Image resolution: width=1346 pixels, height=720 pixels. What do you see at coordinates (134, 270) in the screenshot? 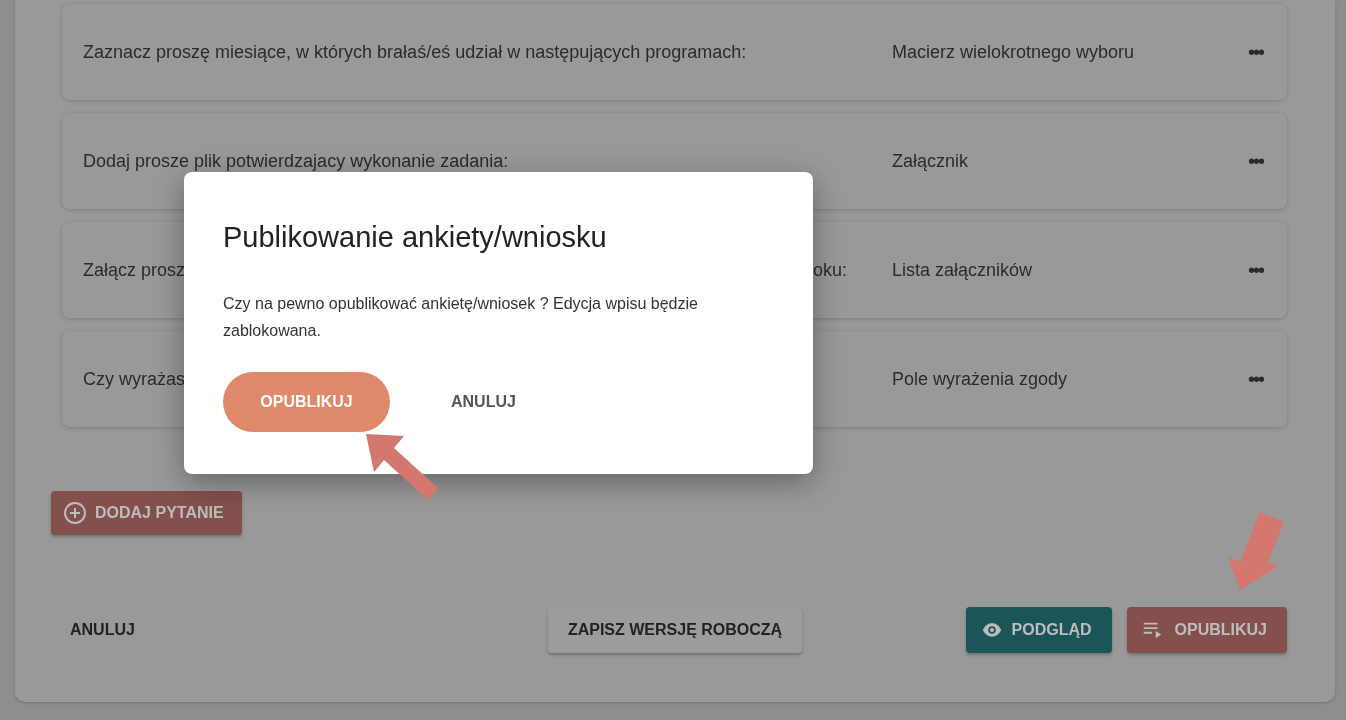
I see `question-text: Załącz prosz` at bounding box center [134, 270].